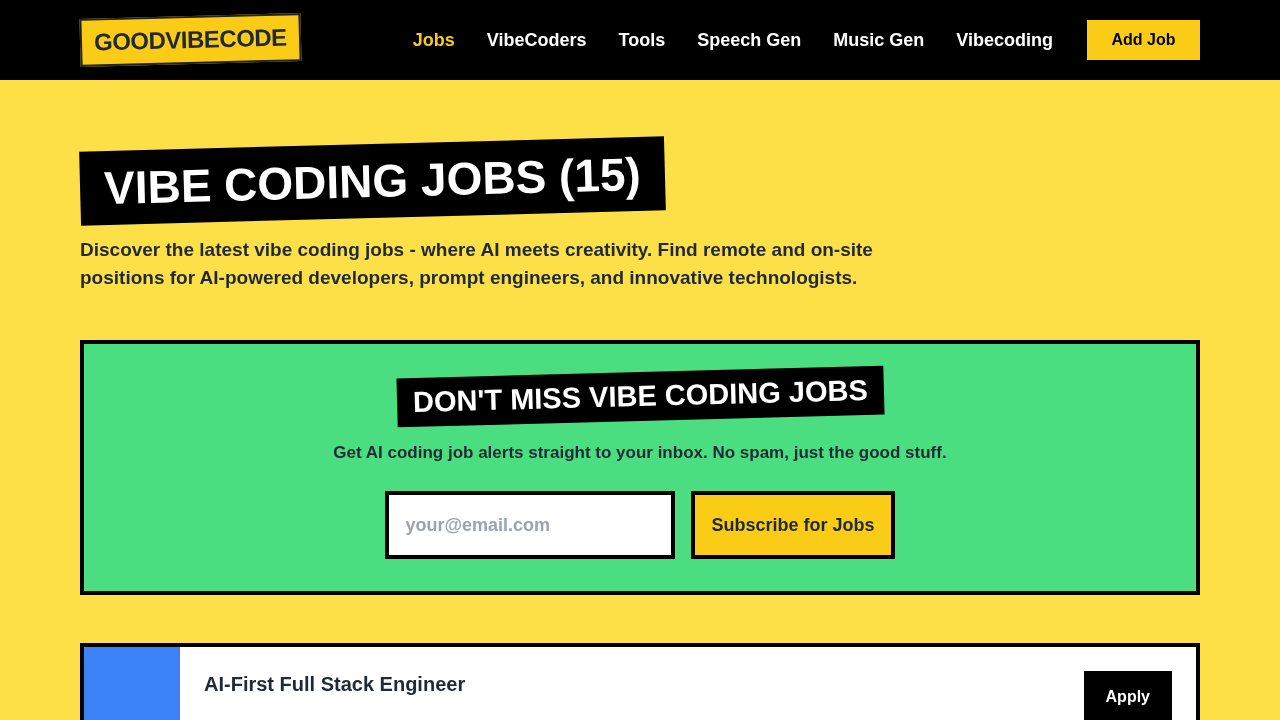  I want to click on nav-link: Speech Gen, so click(749, 40).